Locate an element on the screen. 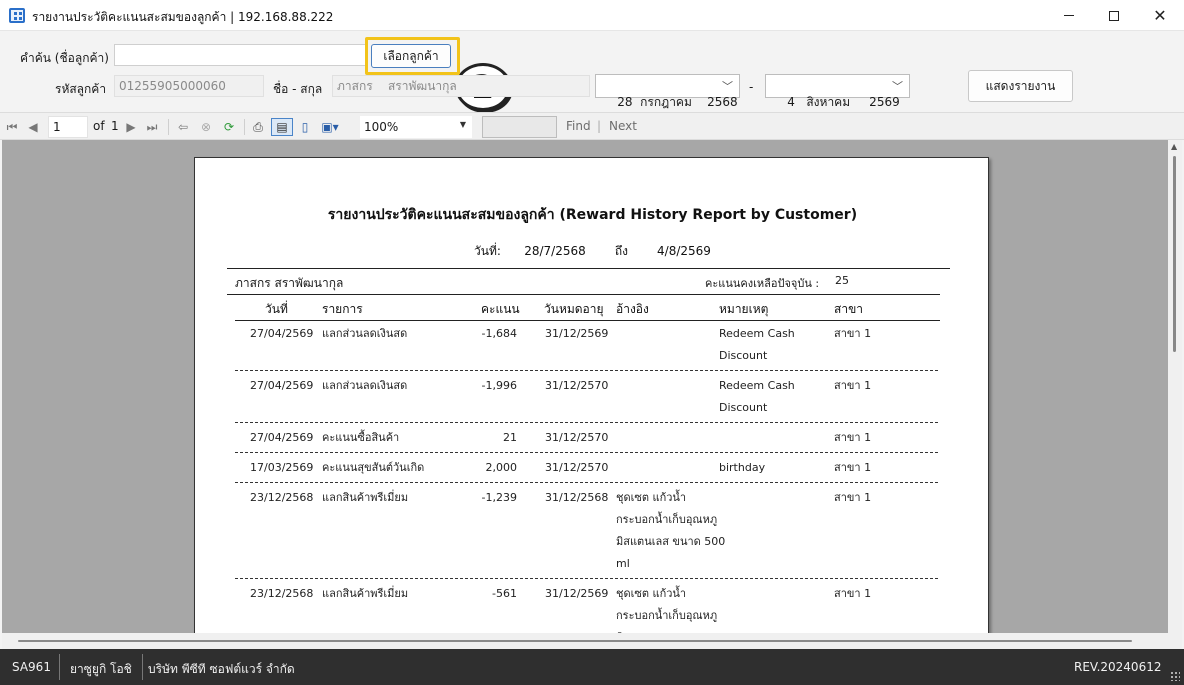  close-icon: ✕ is located at coordinates (1160, 15).